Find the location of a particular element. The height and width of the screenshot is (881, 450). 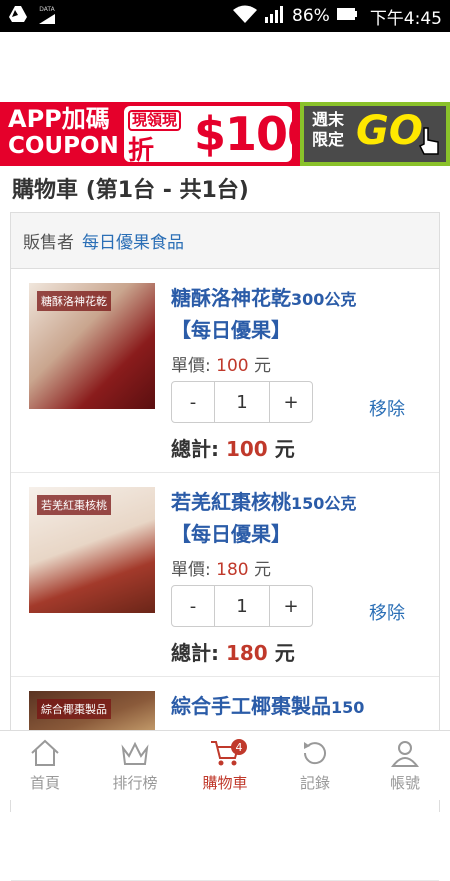

product-size: 150公克 is located at coordinates (324, 503).